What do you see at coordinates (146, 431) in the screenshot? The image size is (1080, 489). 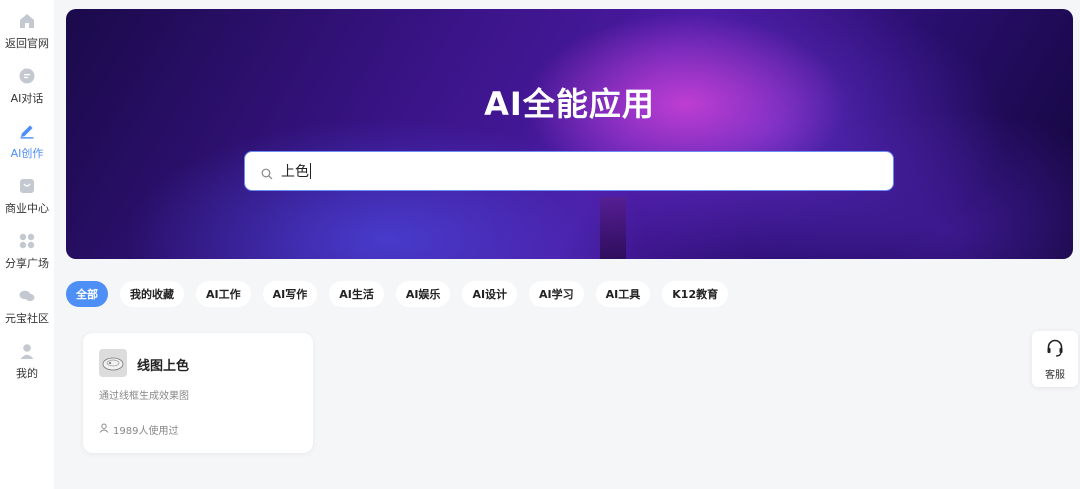 I see `usage-text: 1989人使用过` at bounding box center [146, 431].